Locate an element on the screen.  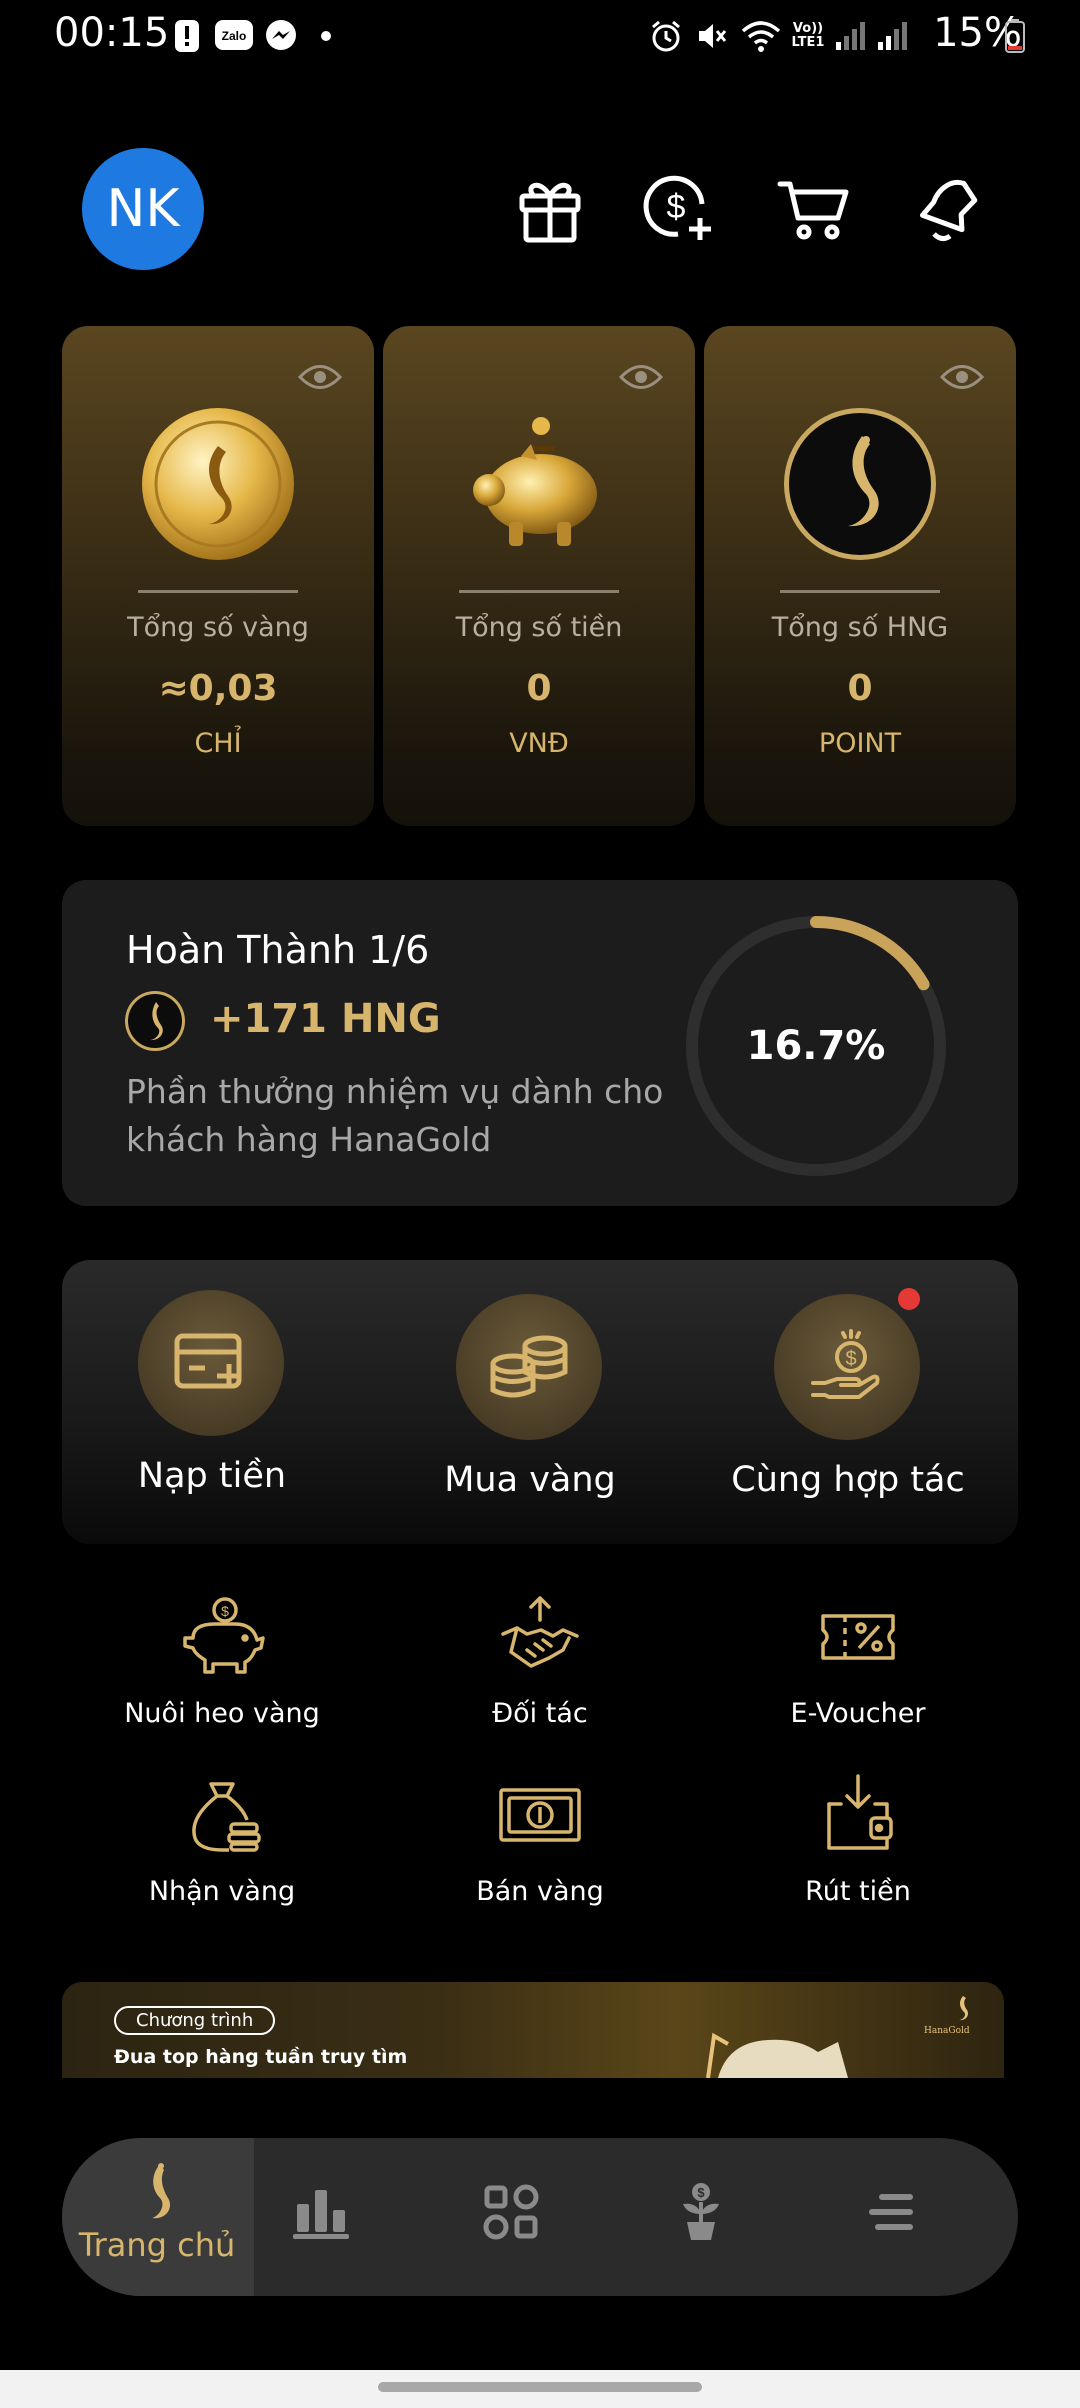
nav-chart is located at coordinates (321, 2217).